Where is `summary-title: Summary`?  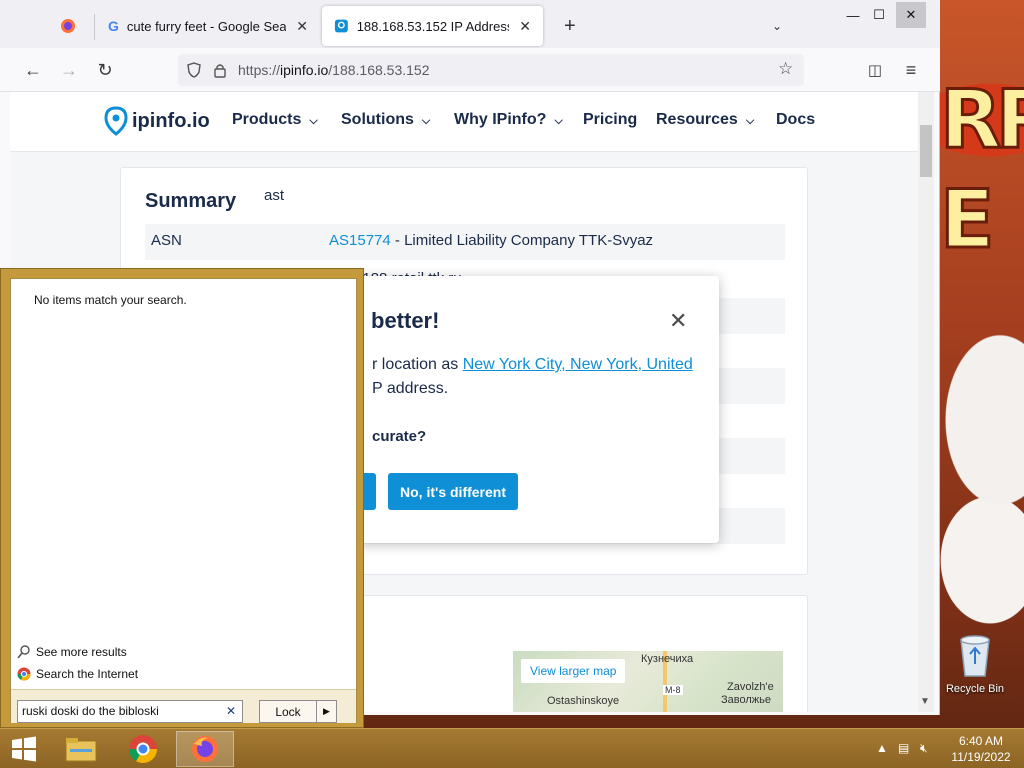 summary-title: Summary is located at coordinates (191, 201).